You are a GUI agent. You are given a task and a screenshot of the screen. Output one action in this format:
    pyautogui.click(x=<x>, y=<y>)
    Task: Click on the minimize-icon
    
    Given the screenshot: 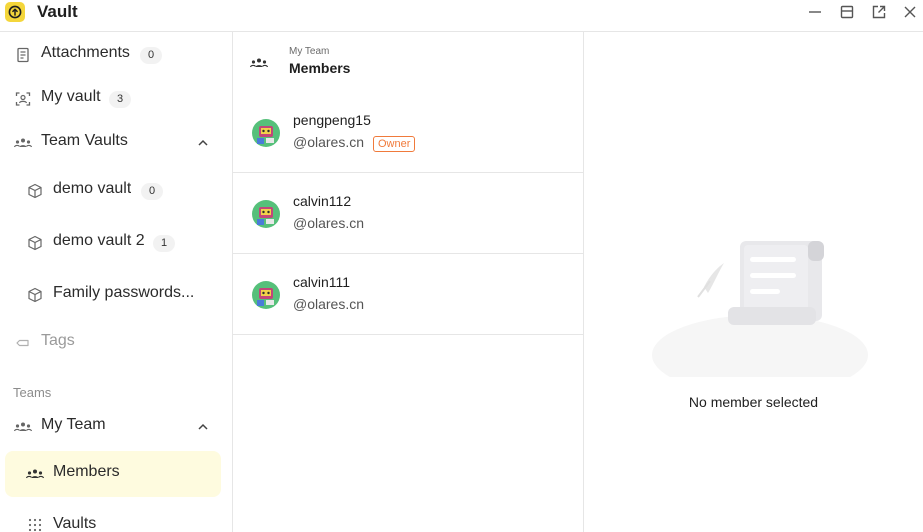 What is the action you would take?
    pyautogui.click(x=815, y=12)
    